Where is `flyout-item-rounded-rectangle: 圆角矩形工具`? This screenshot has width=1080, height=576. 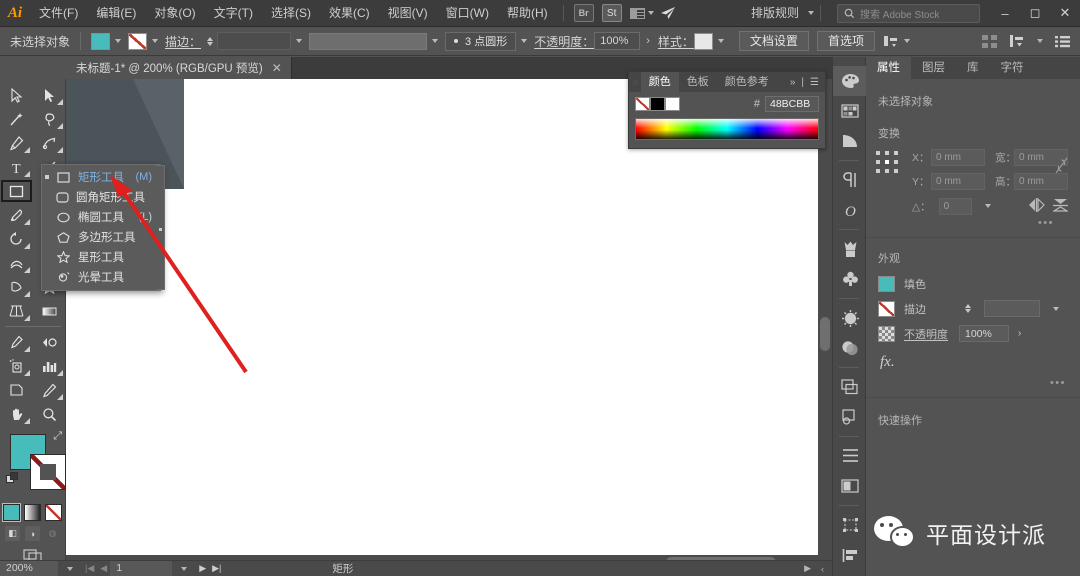 flyout-item-rounded-rectangle: 圆角矩形工具 is located at coordinates (101, 197).